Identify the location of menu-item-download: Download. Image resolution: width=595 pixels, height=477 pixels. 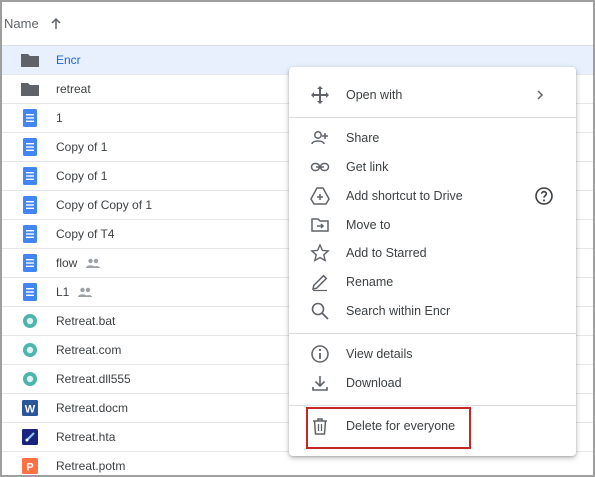
(432, 382).